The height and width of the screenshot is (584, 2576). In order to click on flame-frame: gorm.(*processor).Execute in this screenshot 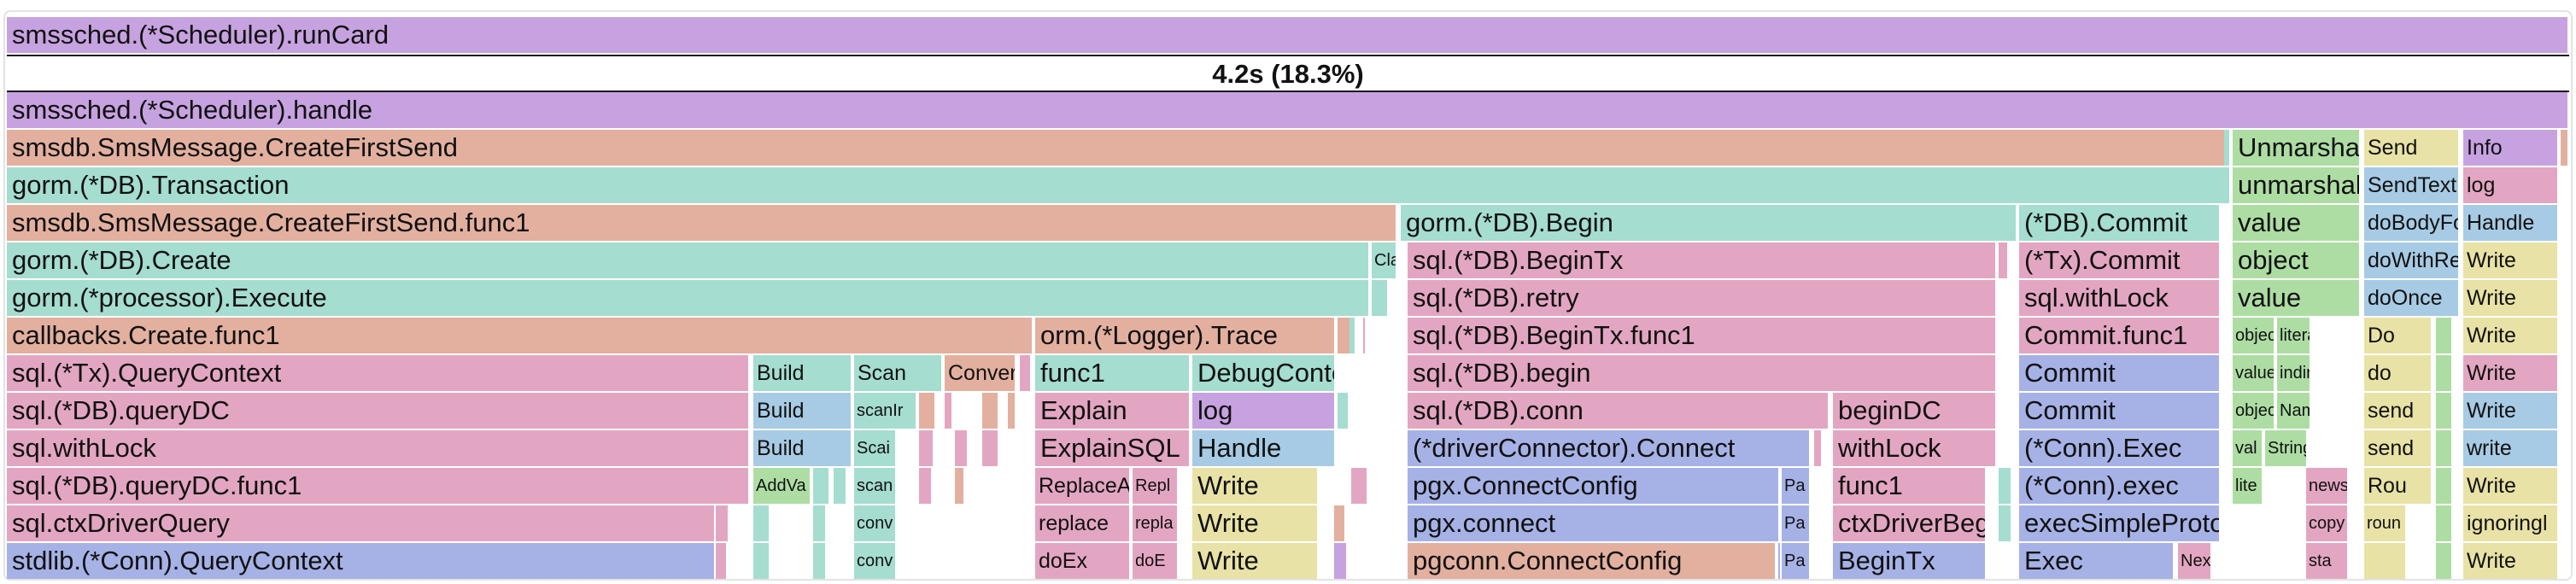, I will do `click(688, 298)`.